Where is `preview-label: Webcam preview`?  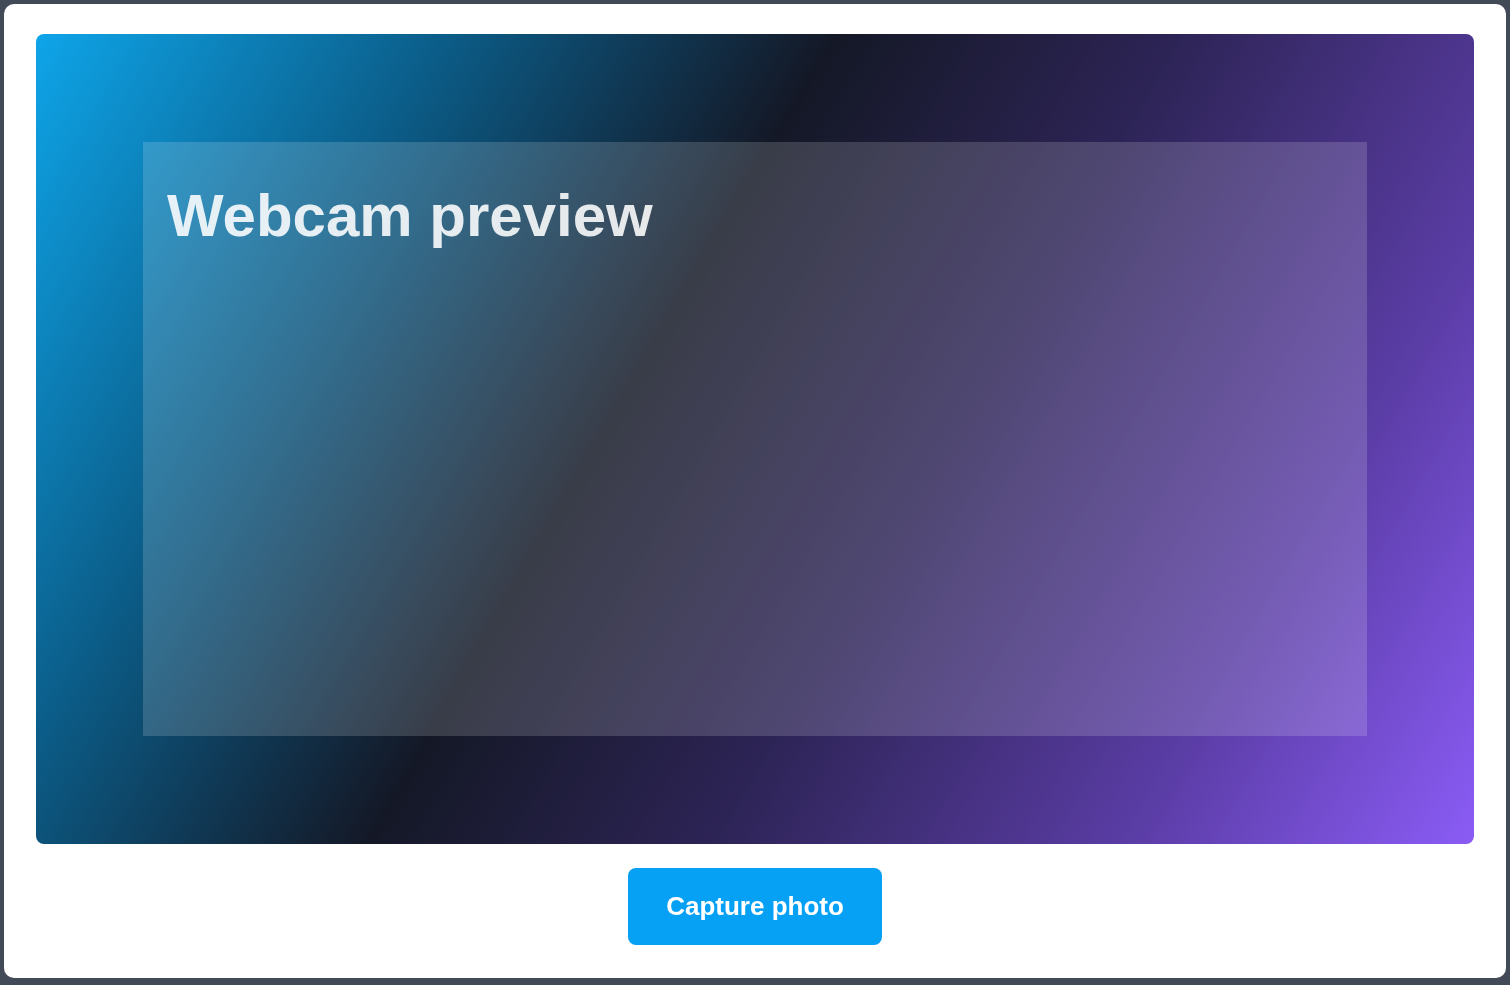 preview-label: Webcam preview is located at coordinates (410, 216).